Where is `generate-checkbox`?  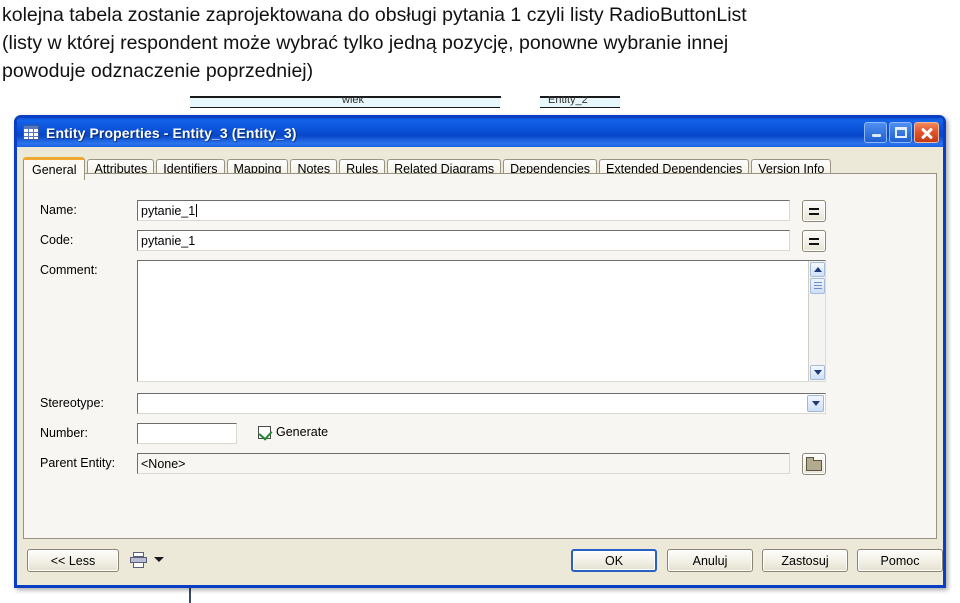
generate-checkbox is located at coordinates (265, 433).